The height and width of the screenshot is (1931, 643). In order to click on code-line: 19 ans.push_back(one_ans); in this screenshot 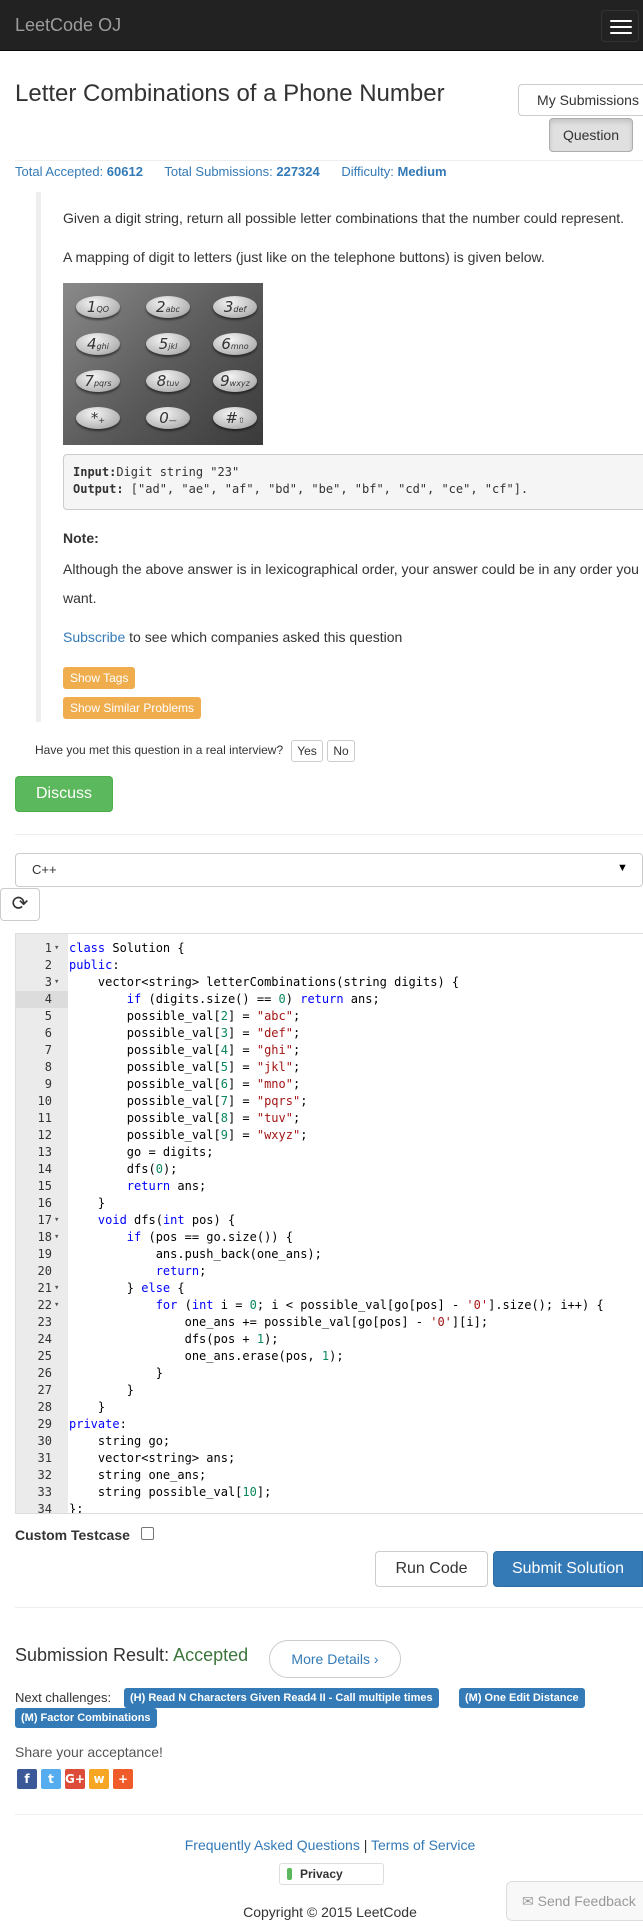, I will do `click(329, 1254)`.